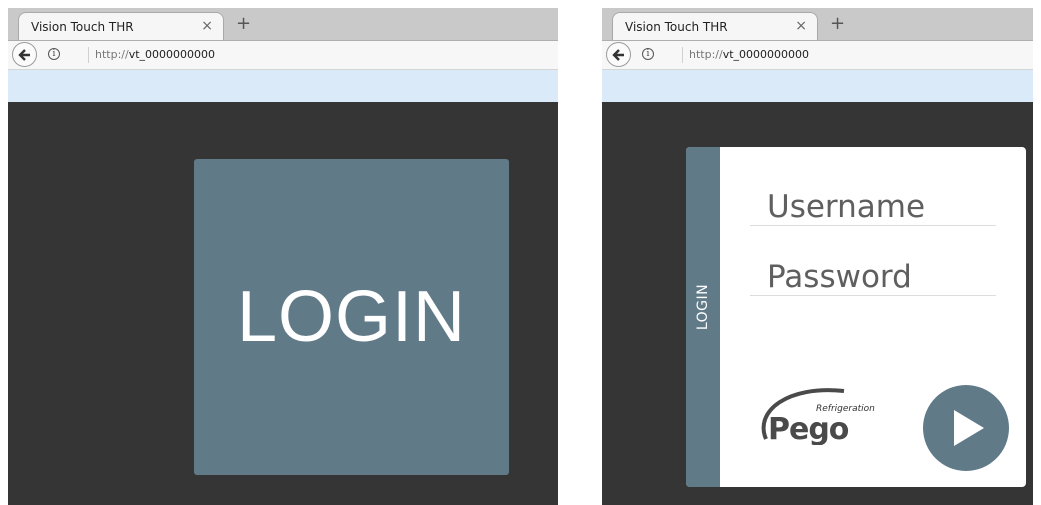  What do you see at coordinates (703, 307) in the screenshot?
I see `login-side-label: LOGIN` at bounding box center [703, 307].